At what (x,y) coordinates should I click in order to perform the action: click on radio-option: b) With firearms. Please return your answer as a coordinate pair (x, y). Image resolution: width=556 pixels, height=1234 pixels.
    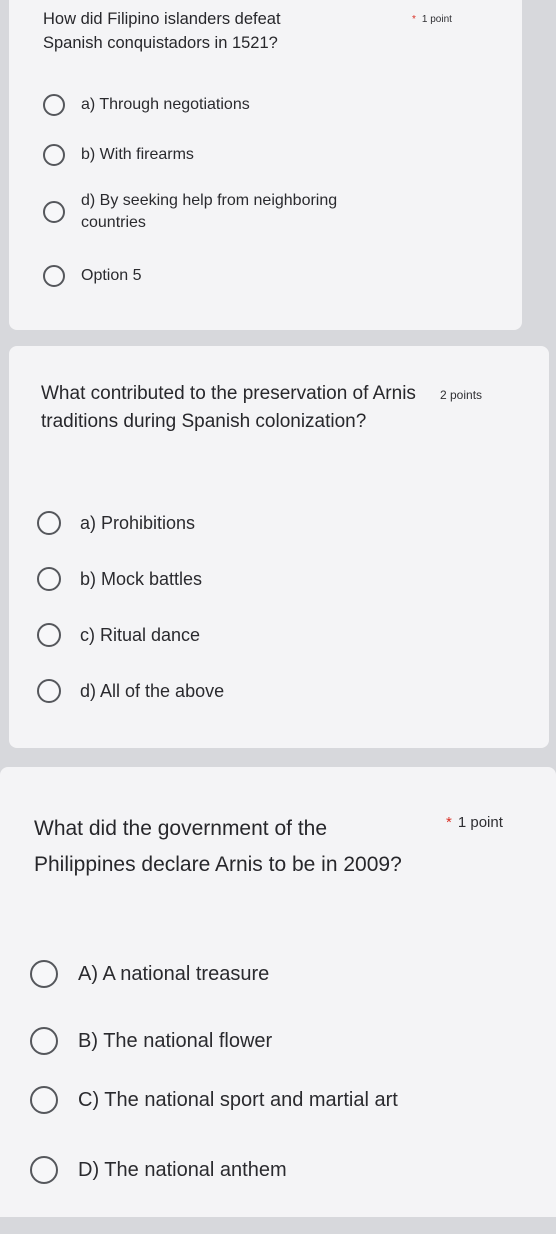
    Looking at the image, I should click on (118, 155).